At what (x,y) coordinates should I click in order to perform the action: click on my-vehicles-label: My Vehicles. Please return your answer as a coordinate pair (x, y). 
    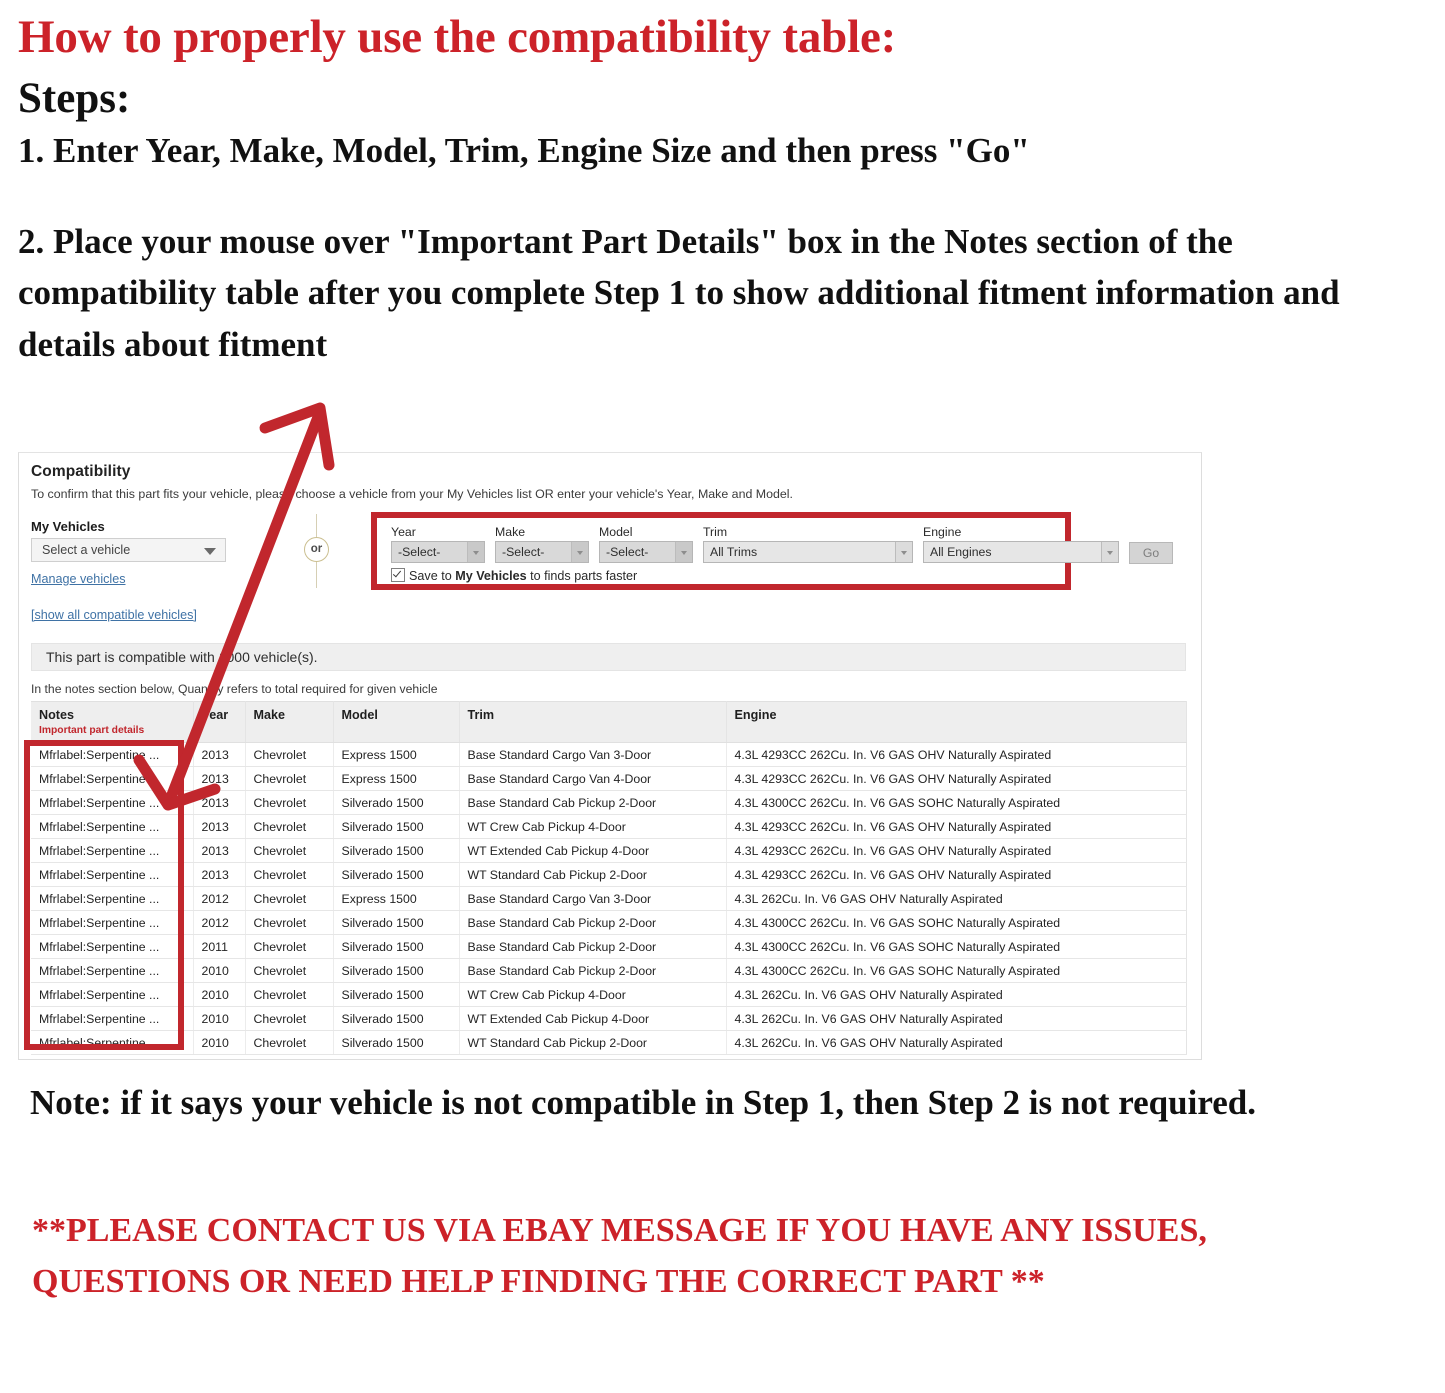
    Looking at the image, I should click on (68, 526).